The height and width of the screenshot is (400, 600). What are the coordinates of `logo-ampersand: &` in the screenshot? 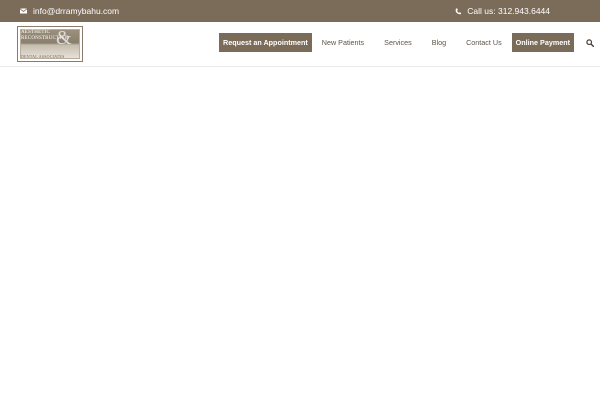 It's located at (64, 38).